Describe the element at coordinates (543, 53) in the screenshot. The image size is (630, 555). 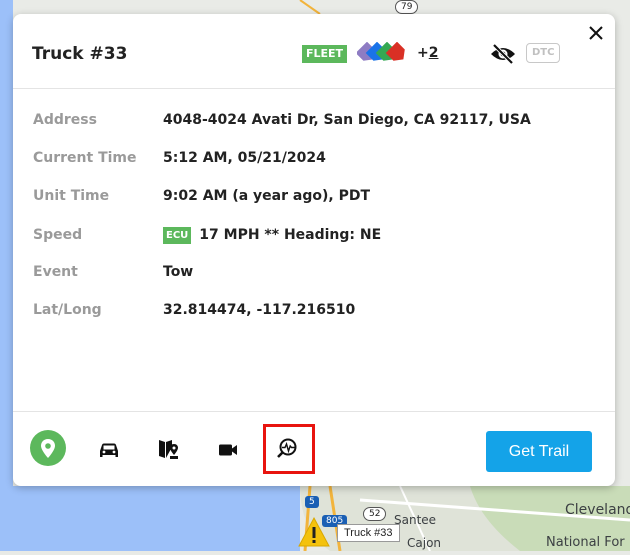
I see `dtc-badge: DTC` at that location.